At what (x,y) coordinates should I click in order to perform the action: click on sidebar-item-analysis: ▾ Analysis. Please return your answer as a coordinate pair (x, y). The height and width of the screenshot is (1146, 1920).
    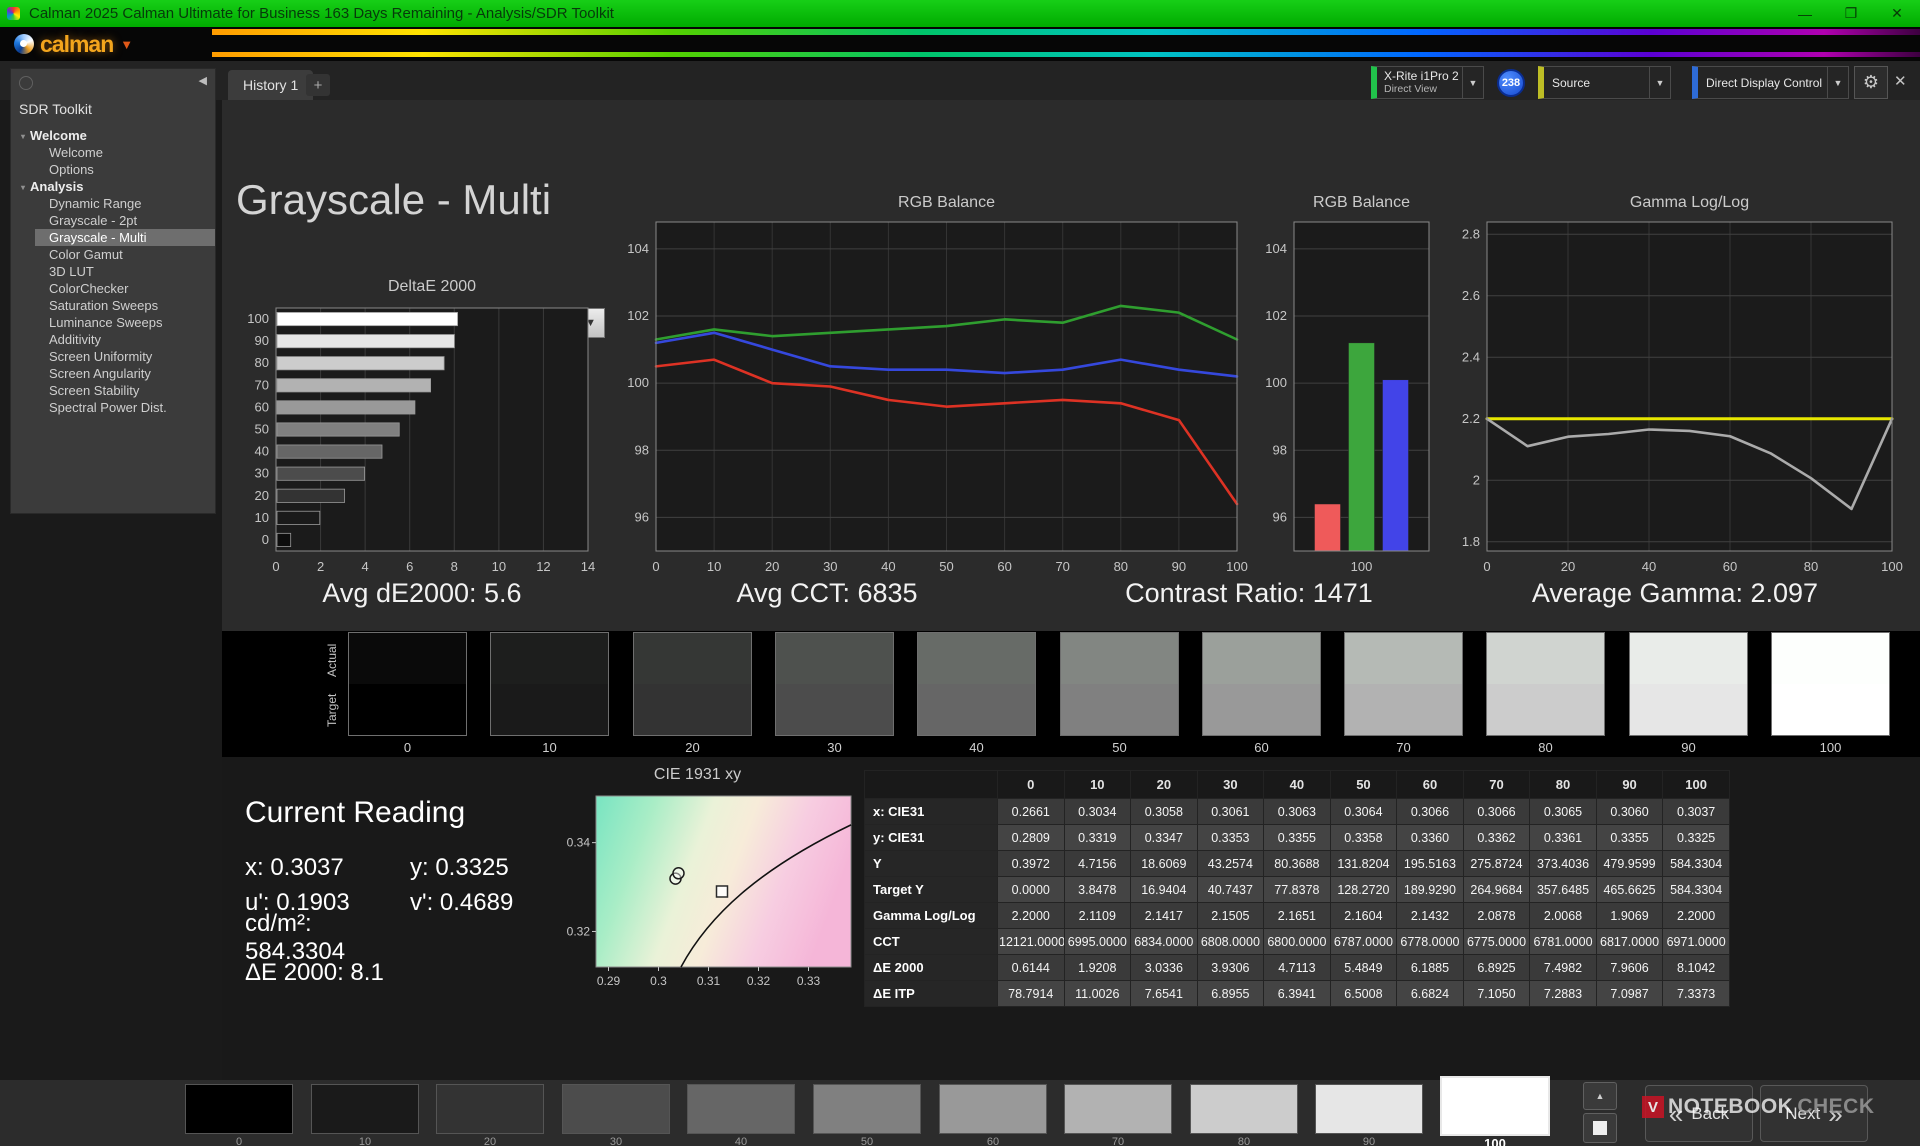
    Looking at the image, I should click on (113, 186).